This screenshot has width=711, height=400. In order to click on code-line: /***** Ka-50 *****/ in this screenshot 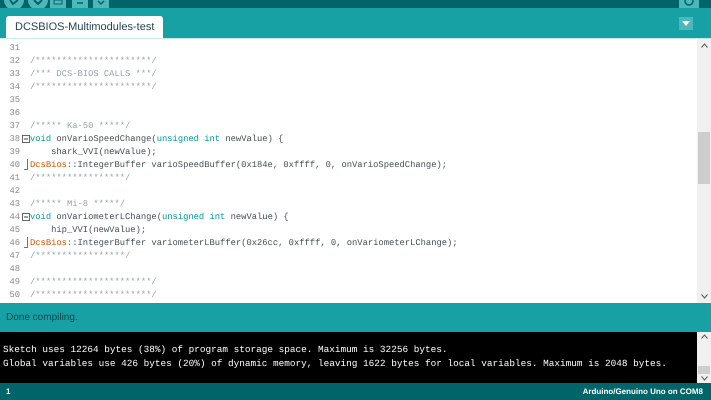, I will do `click(80, 125)`.